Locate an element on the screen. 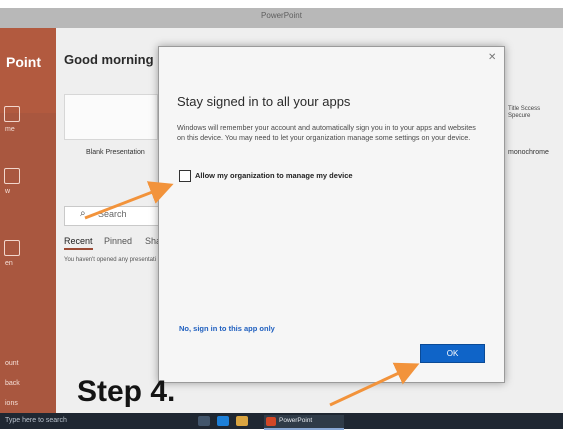  rail-label-open: en is located at coordinates (9, 263).